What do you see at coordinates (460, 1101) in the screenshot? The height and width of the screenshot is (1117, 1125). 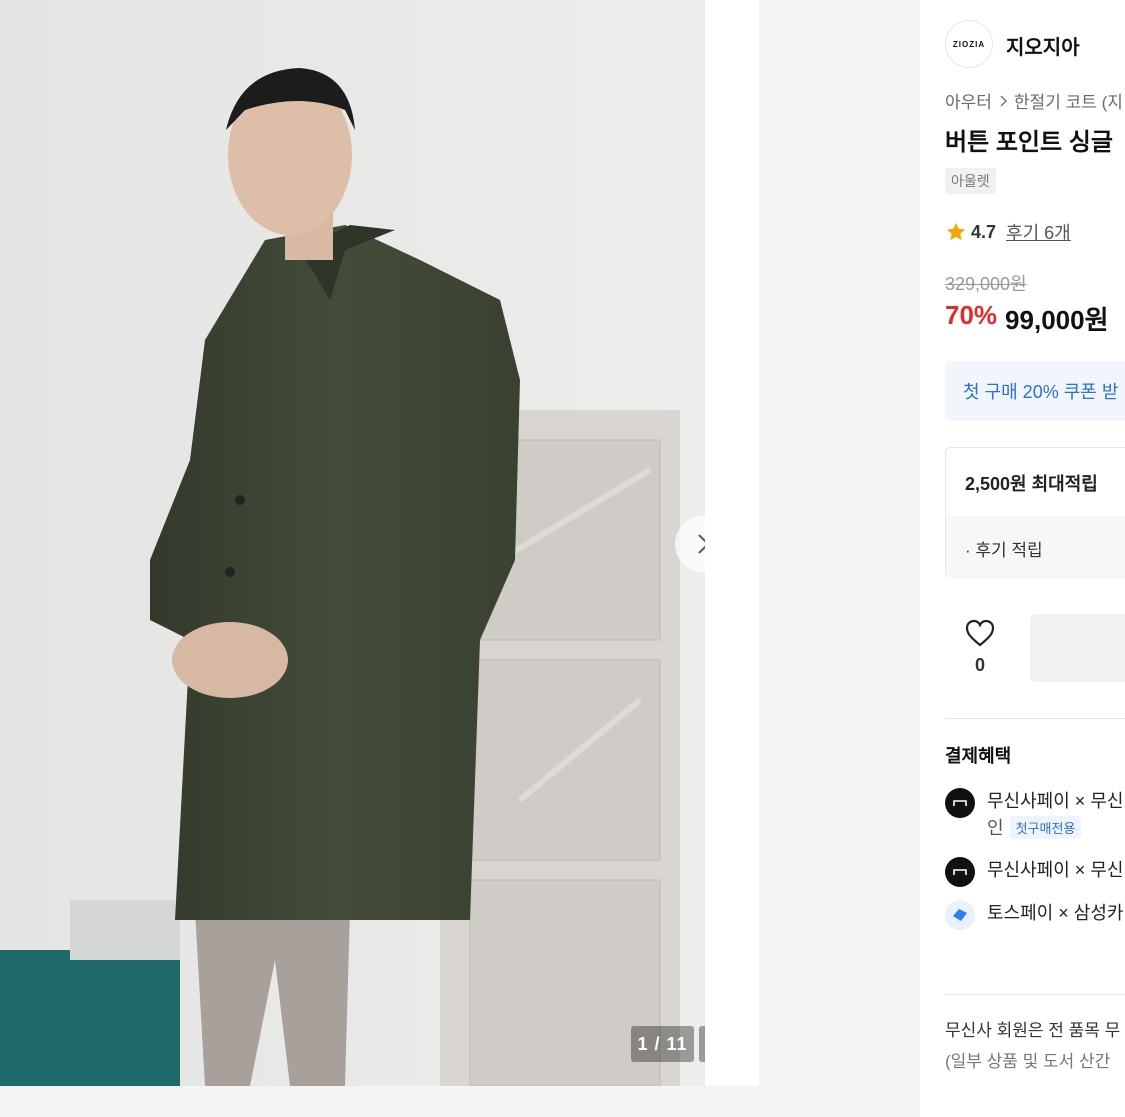 I see `page-bottom-strip` at bounding box center [460, 1101].